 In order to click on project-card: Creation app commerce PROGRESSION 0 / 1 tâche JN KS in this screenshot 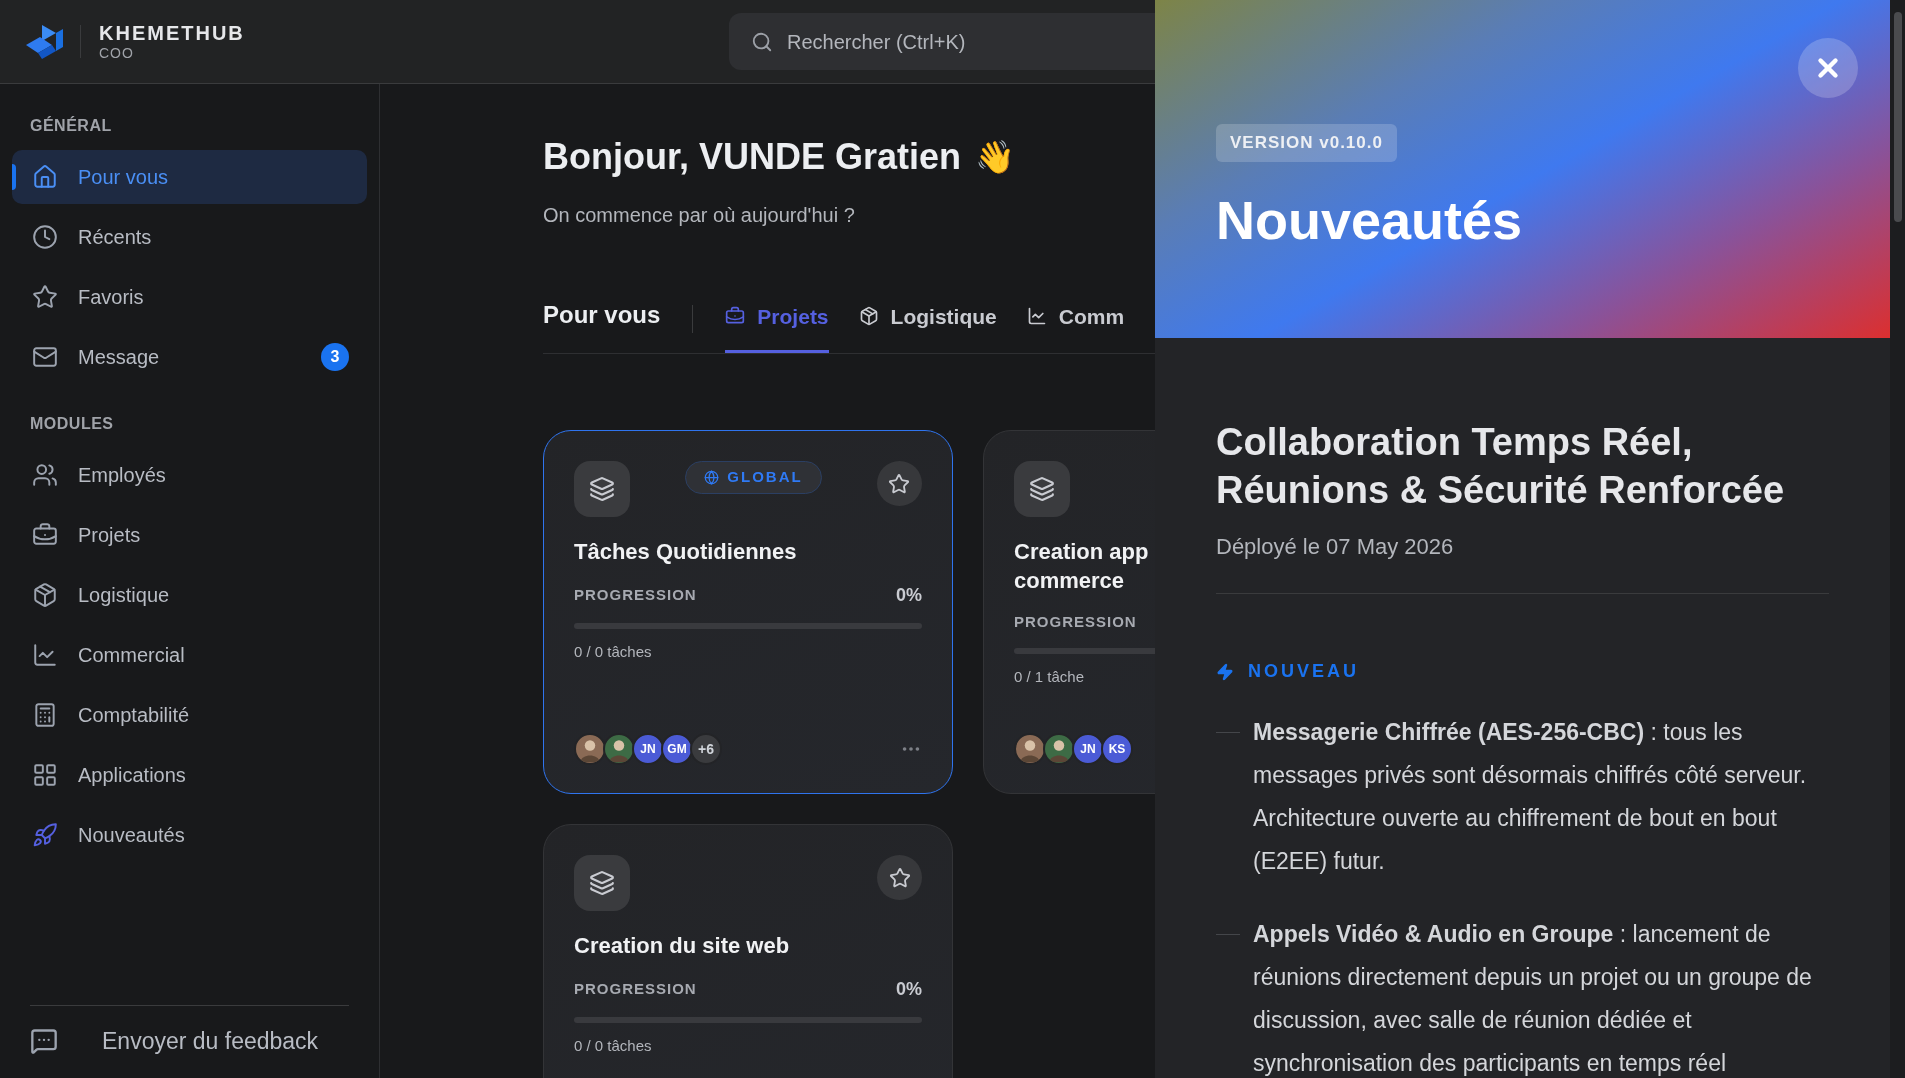, I will do `click(1069, 612)`.